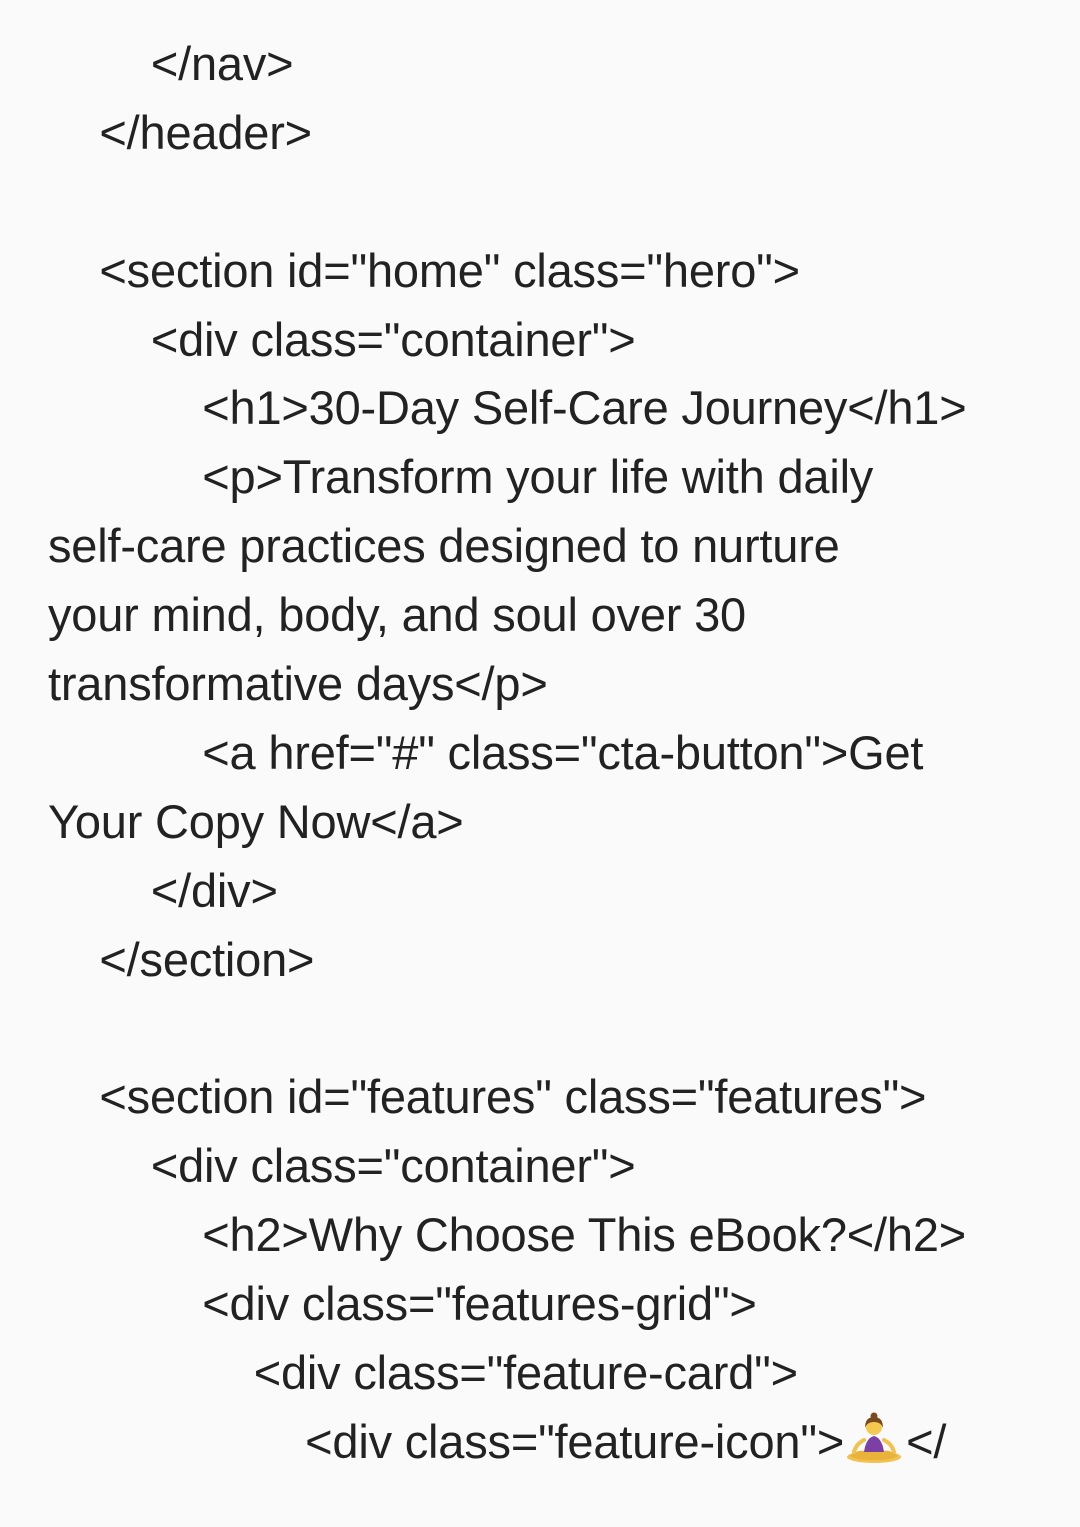  Describe the element at coordinates (163, 890) in the screenshot. I see `code-line: </div>` at that location.